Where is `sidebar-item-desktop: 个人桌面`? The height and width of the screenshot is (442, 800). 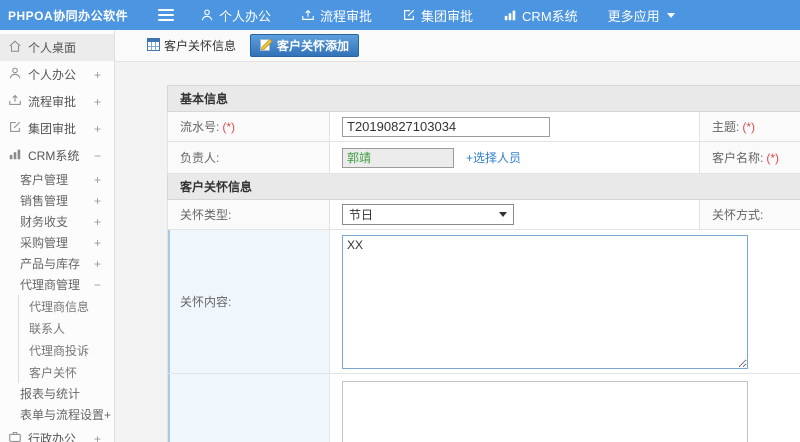
sidebar-item-desktop: 个人桌面 is located at coordinates (57, 47).